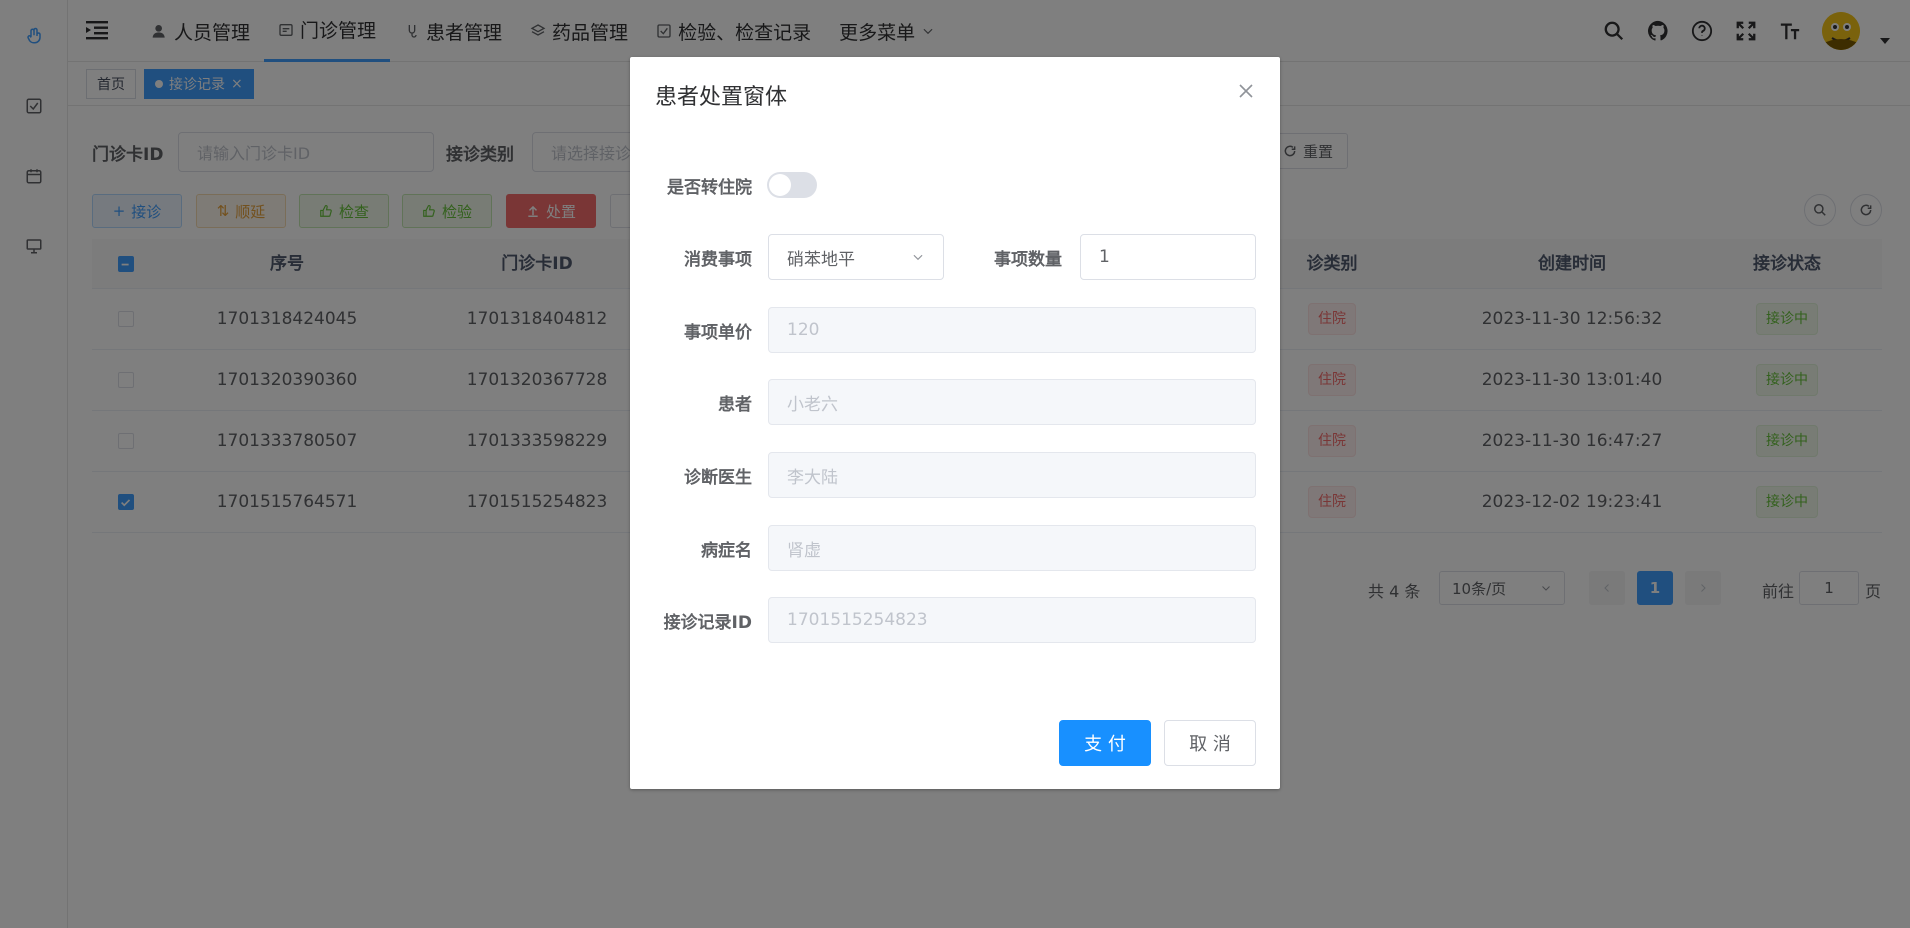  Describe the element at coordinates (1012, 330) in the screenshot. I see `price-input: 120` at that location.